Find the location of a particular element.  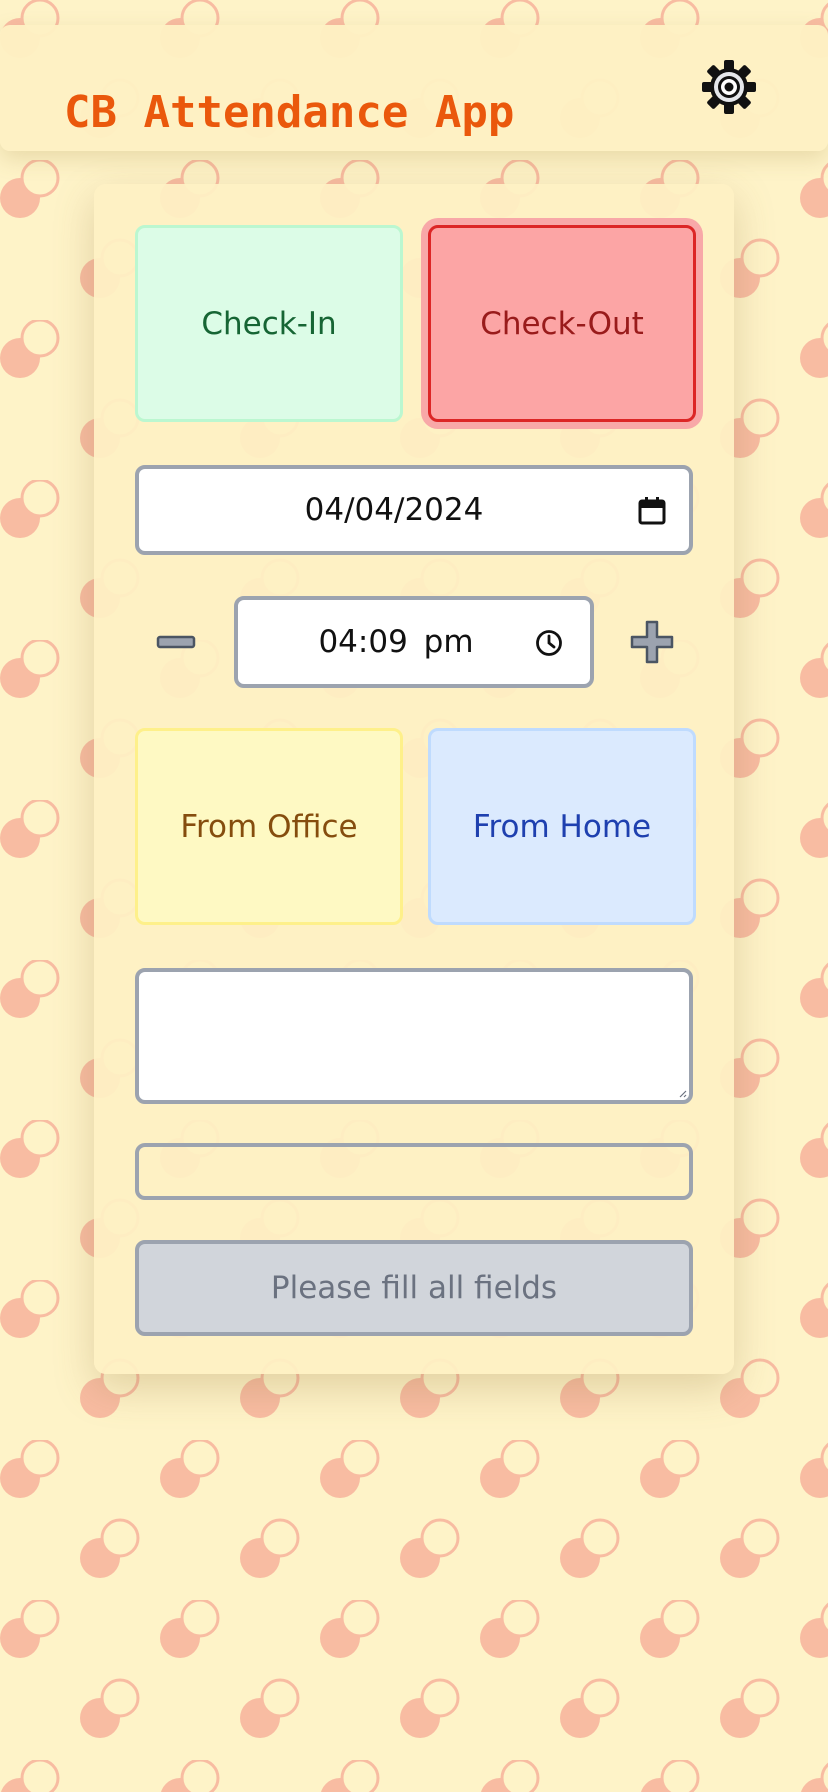

checkin-label: Check-In is located at coordinates (269, 323).